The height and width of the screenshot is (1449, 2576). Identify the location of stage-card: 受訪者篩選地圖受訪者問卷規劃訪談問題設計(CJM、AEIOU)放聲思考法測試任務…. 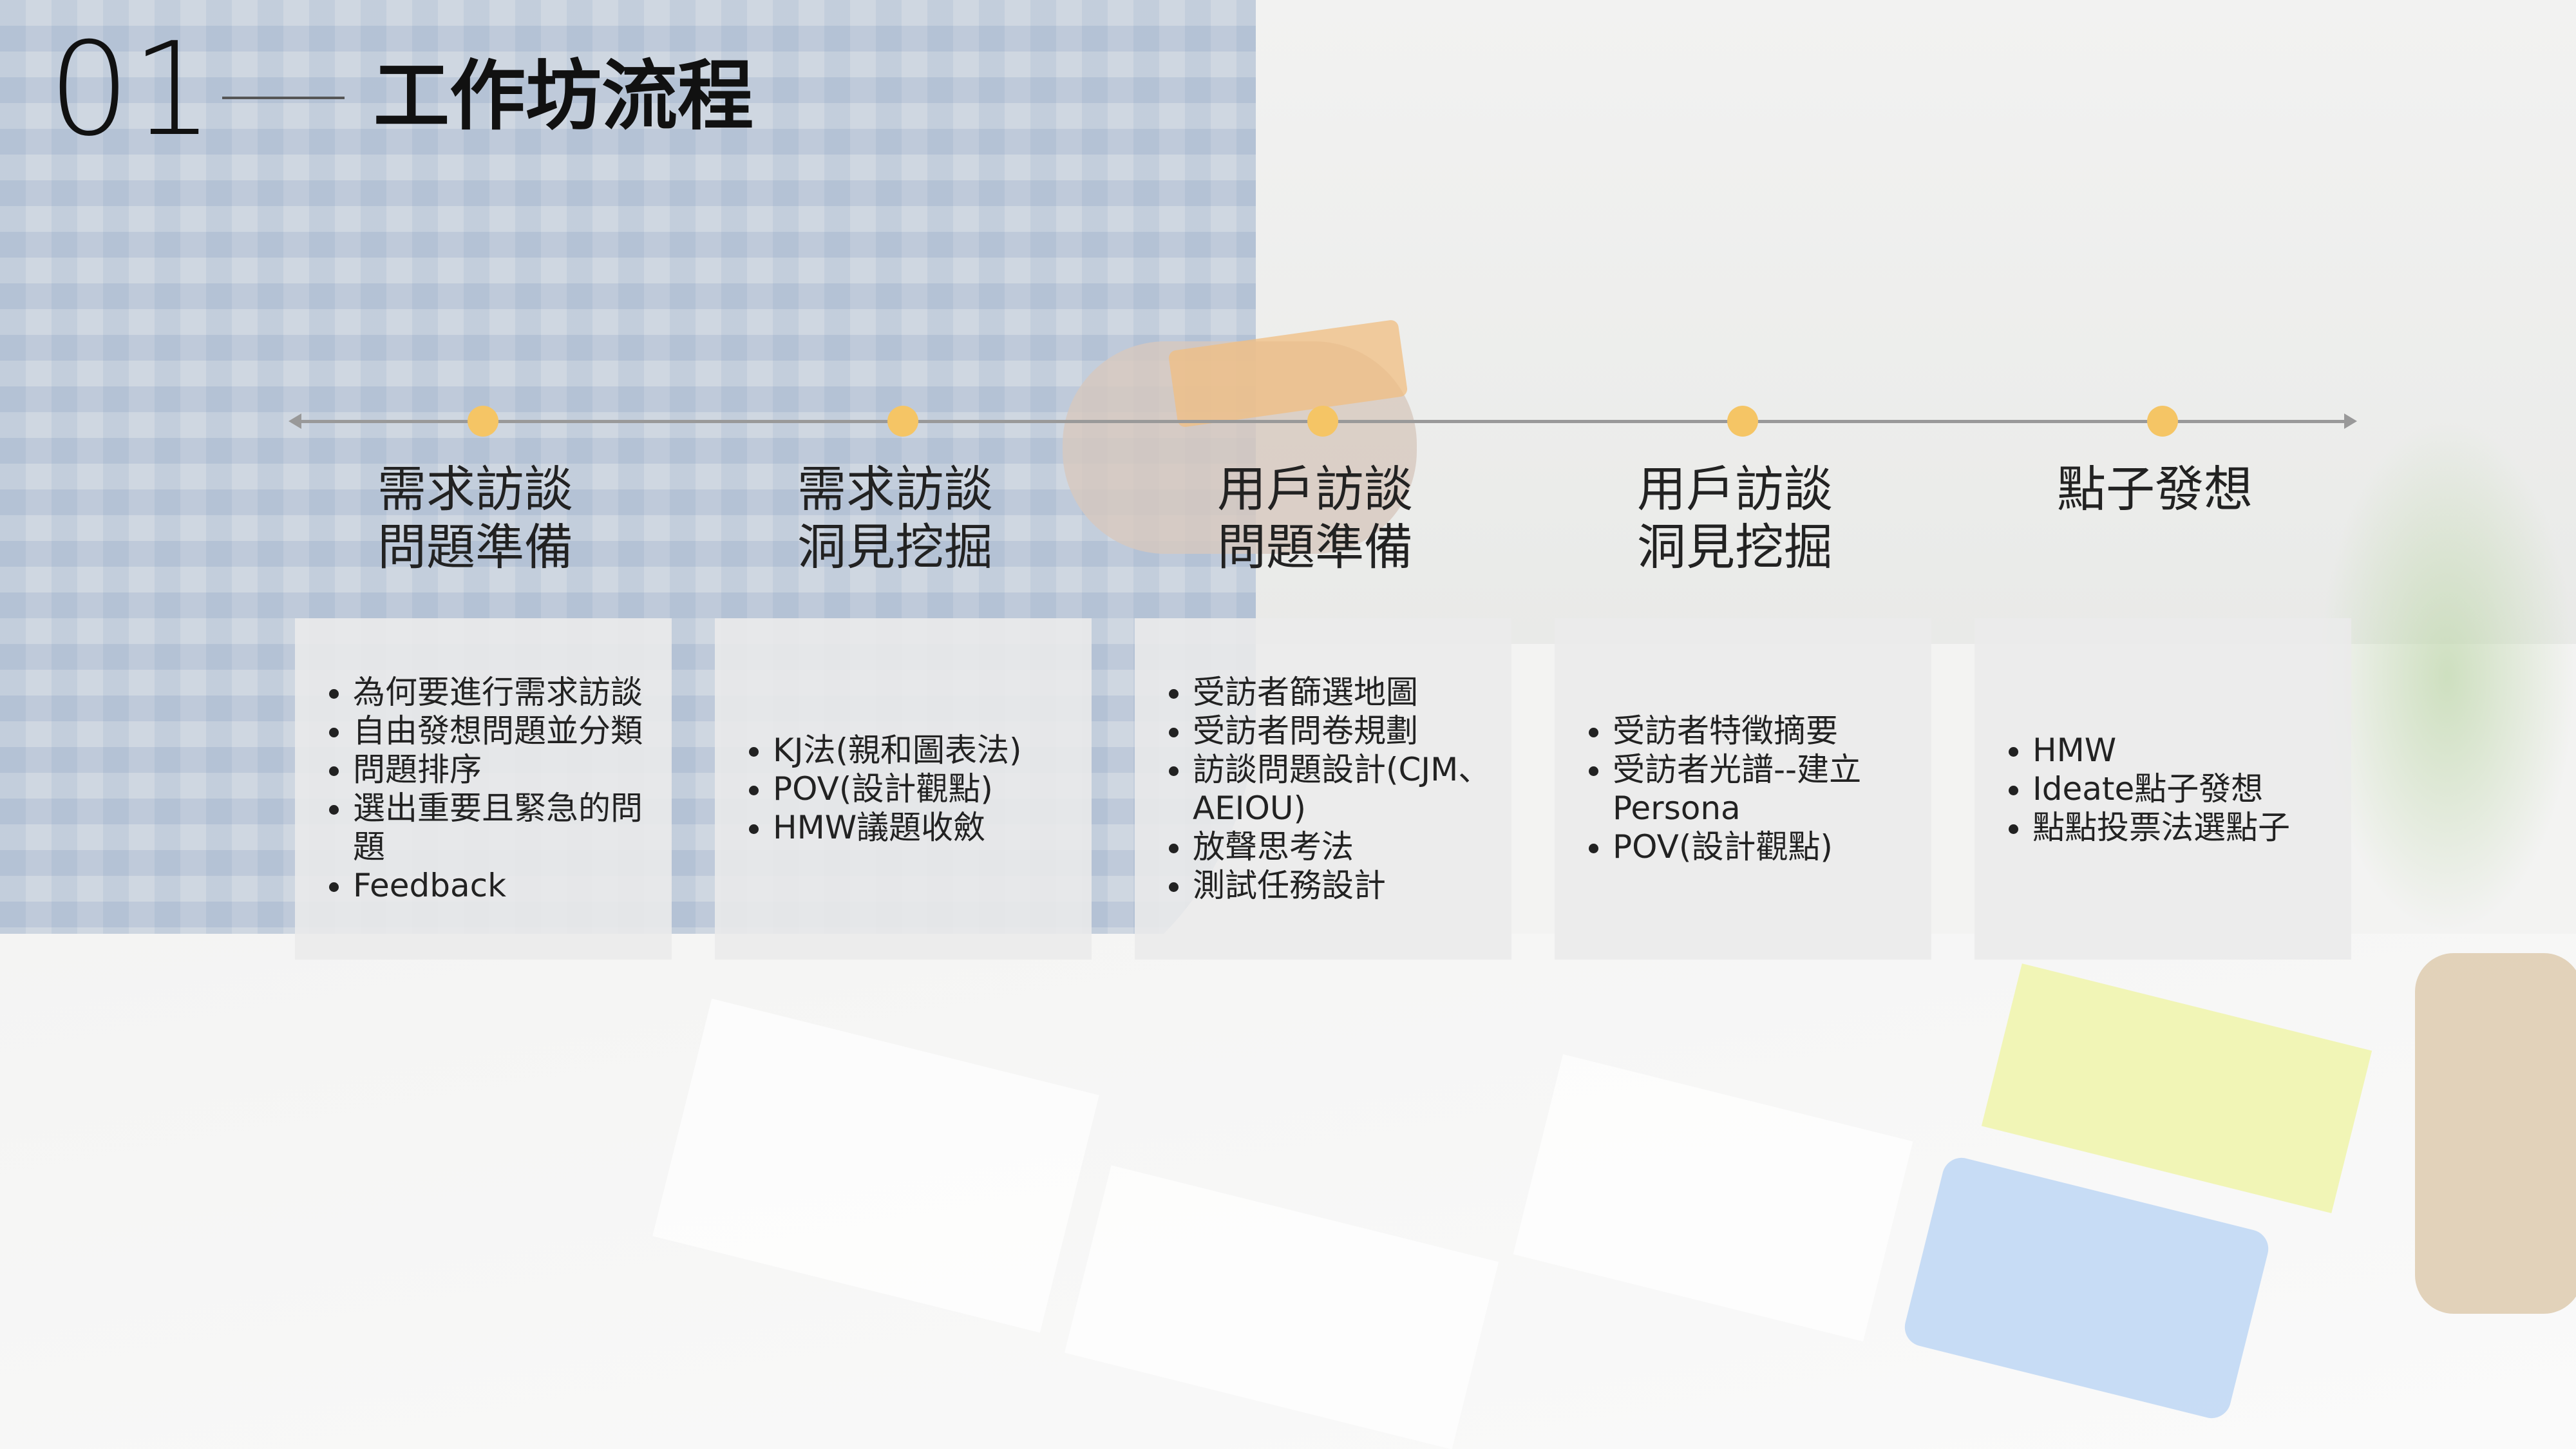
(1323, 789).